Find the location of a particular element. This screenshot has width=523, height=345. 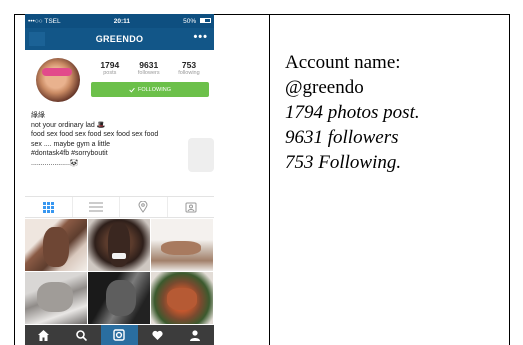

battery-icon is located at coordinates (205, 21).